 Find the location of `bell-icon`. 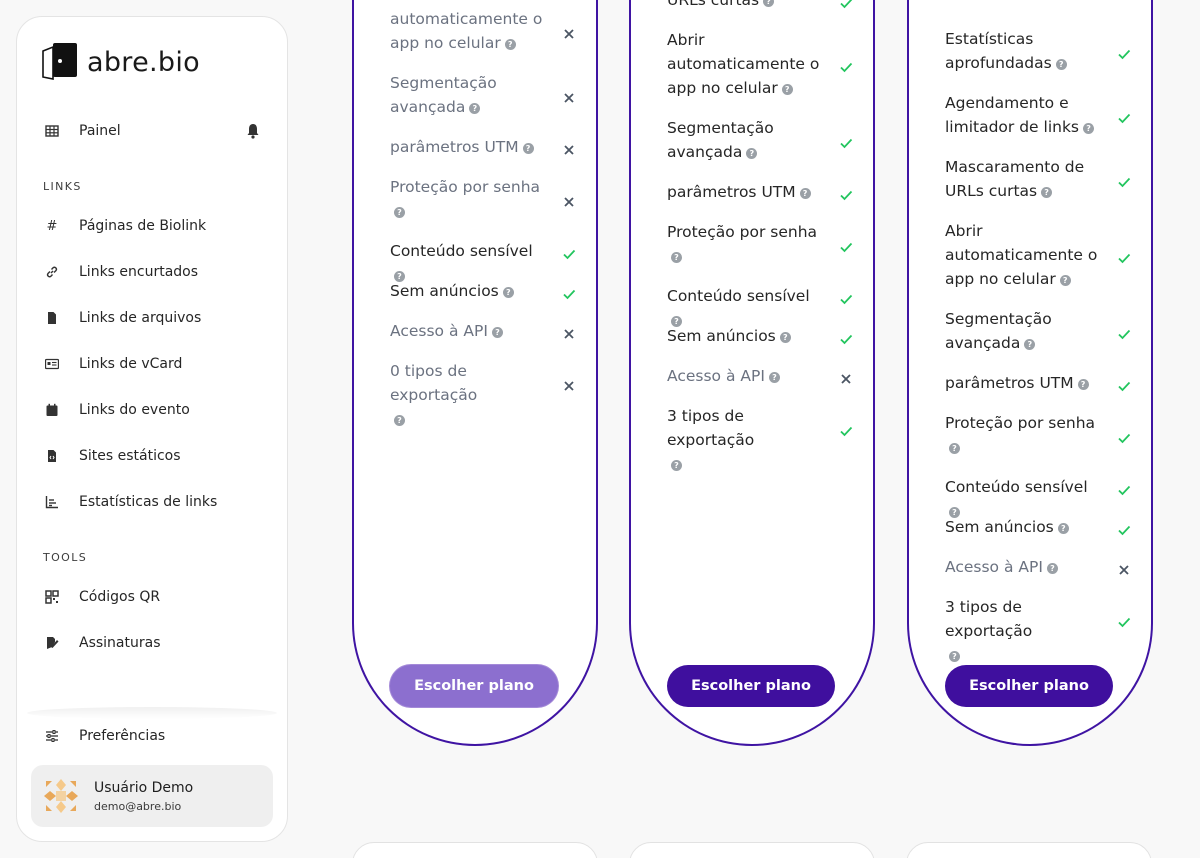

bell-icon is located at coordinates (253, 131).